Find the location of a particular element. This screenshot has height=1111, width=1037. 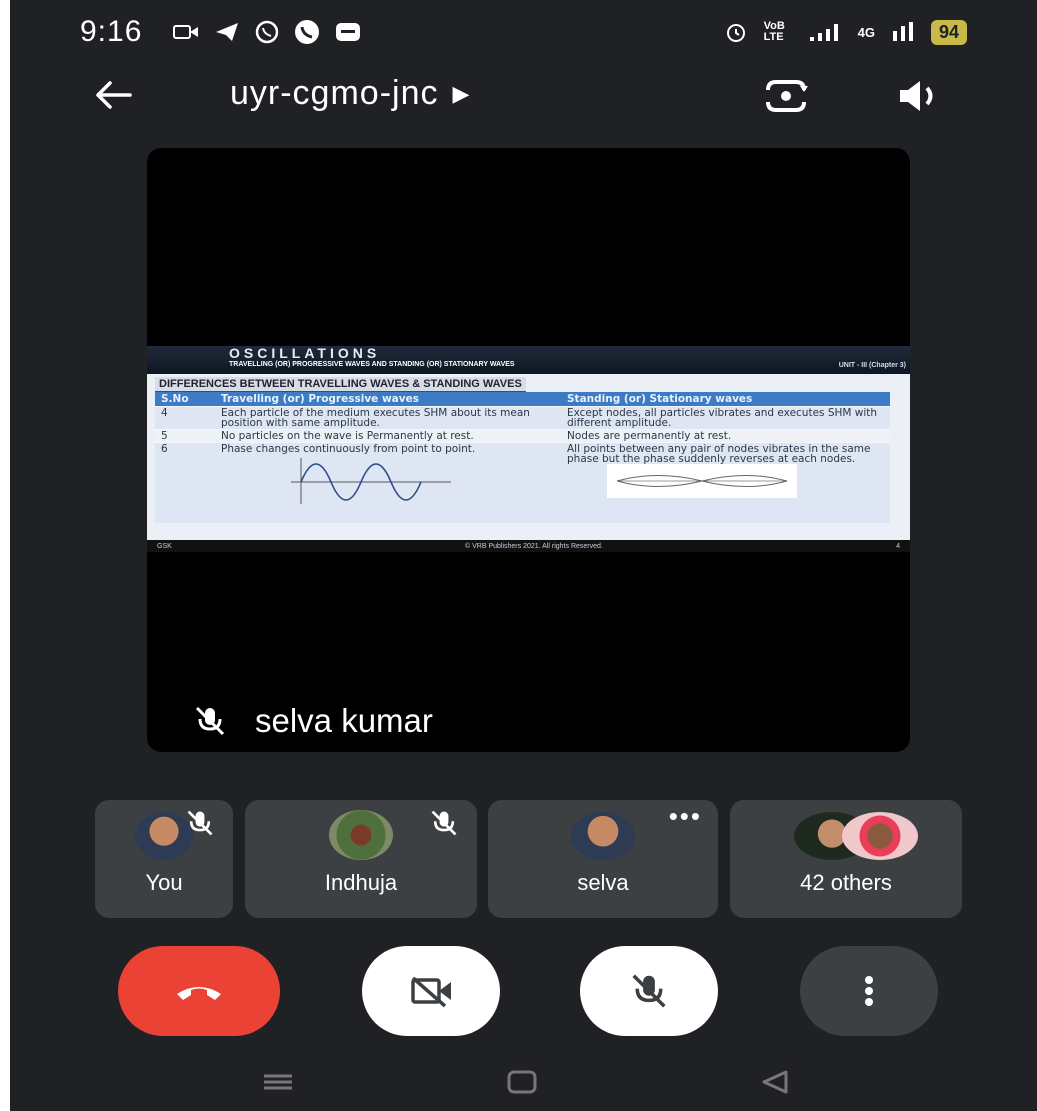

column-header: S.No is located at coordinates (185, 399).